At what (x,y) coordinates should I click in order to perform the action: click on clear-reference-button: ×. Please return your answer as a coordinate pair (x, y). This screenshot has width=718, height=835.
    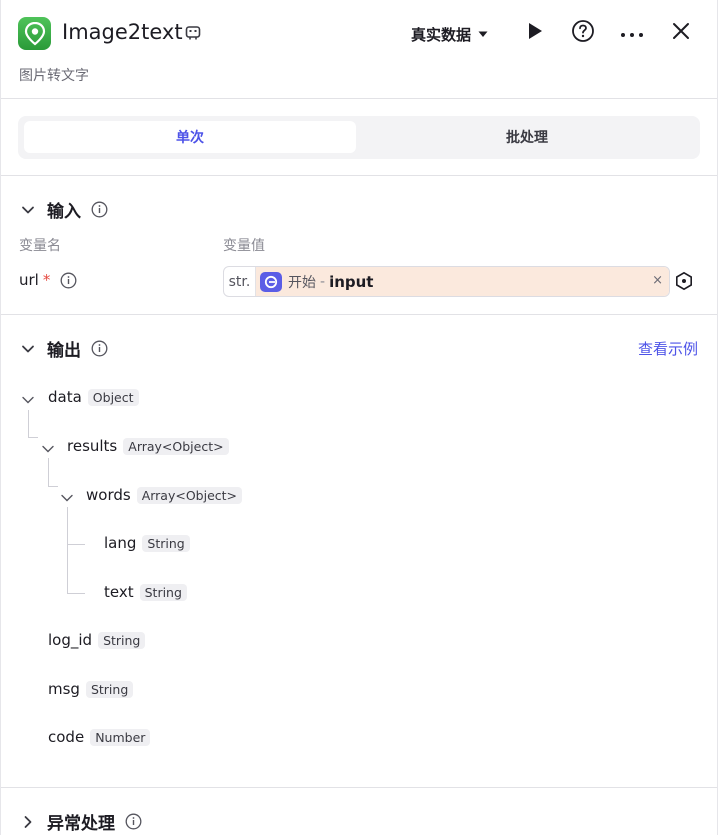
    Looking at the image, I should click on (657, 280).